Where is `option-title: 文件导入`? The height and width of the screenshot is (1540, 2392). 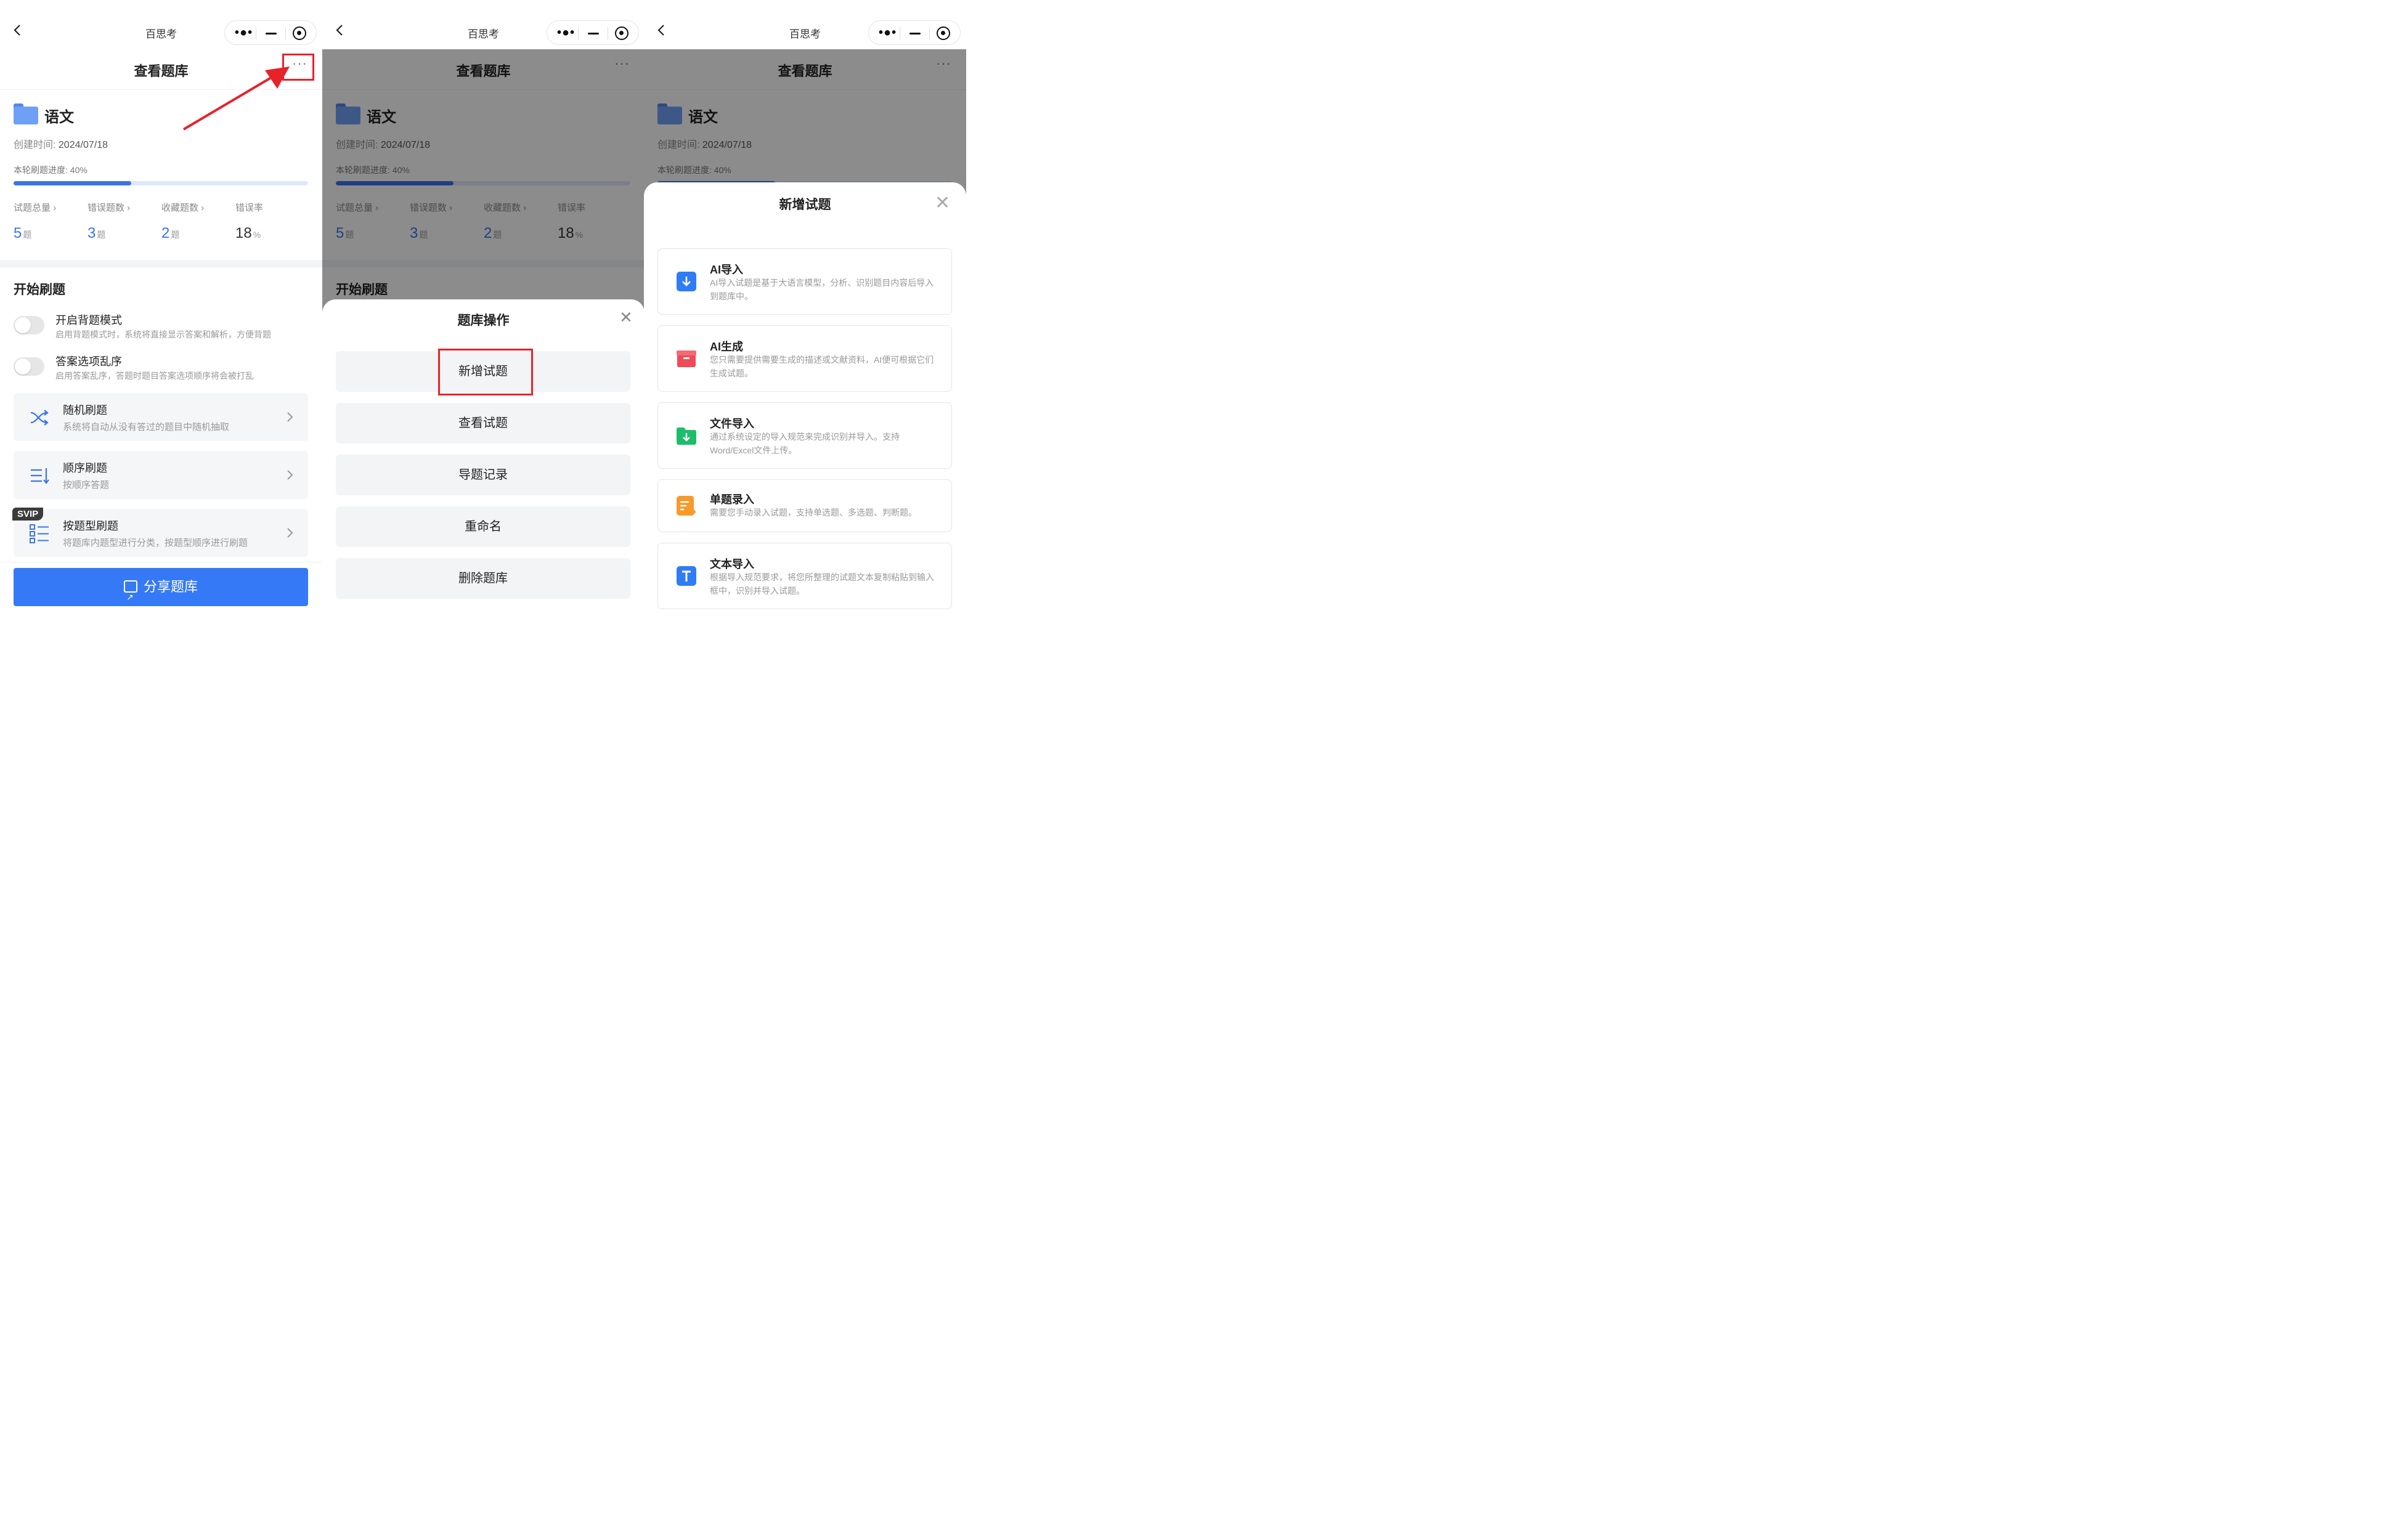 option-title: 文件导入 is located at coordinates (732, 424).